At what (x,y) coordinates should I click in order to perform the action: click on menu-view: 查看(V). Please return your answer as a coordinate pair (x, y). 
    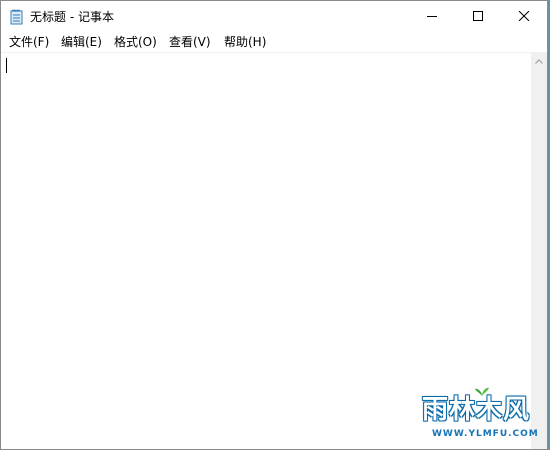
    Looking at the image, I should click on (190, 42).